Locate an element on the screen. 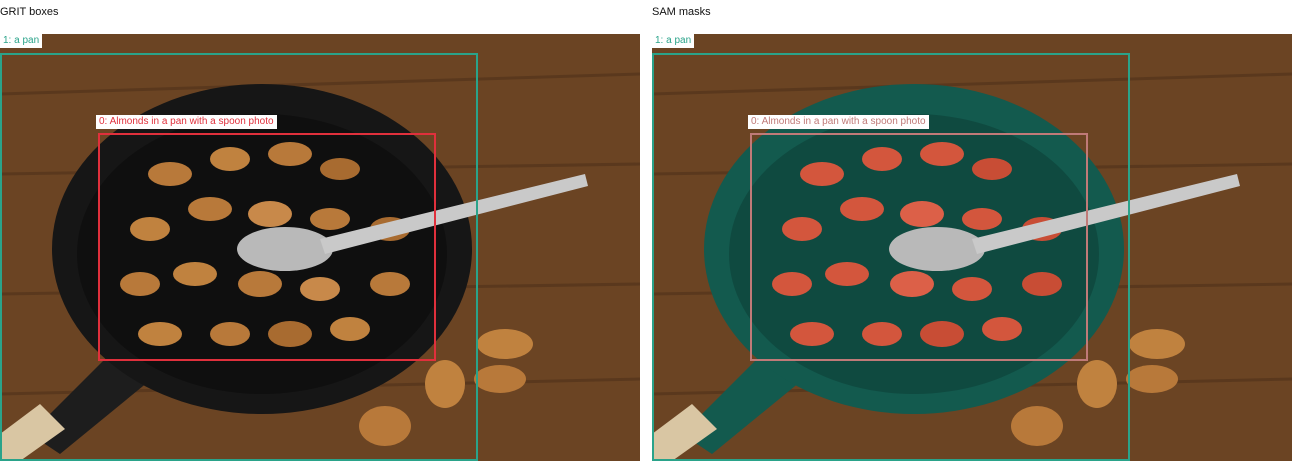 Image resolution: width=1292 pixels, height=461 pixels. panel-title-grit: GRIT boxes is located at coordinates (29, 12).